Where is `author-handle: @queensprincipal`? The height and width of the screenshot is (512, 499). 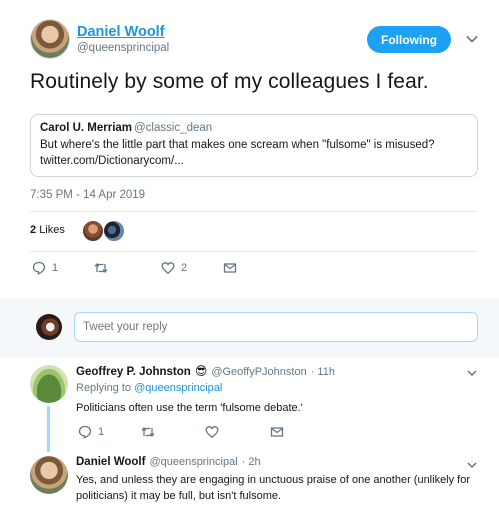 author-handle: @queensprincipal is located at coordinates (123, 48).